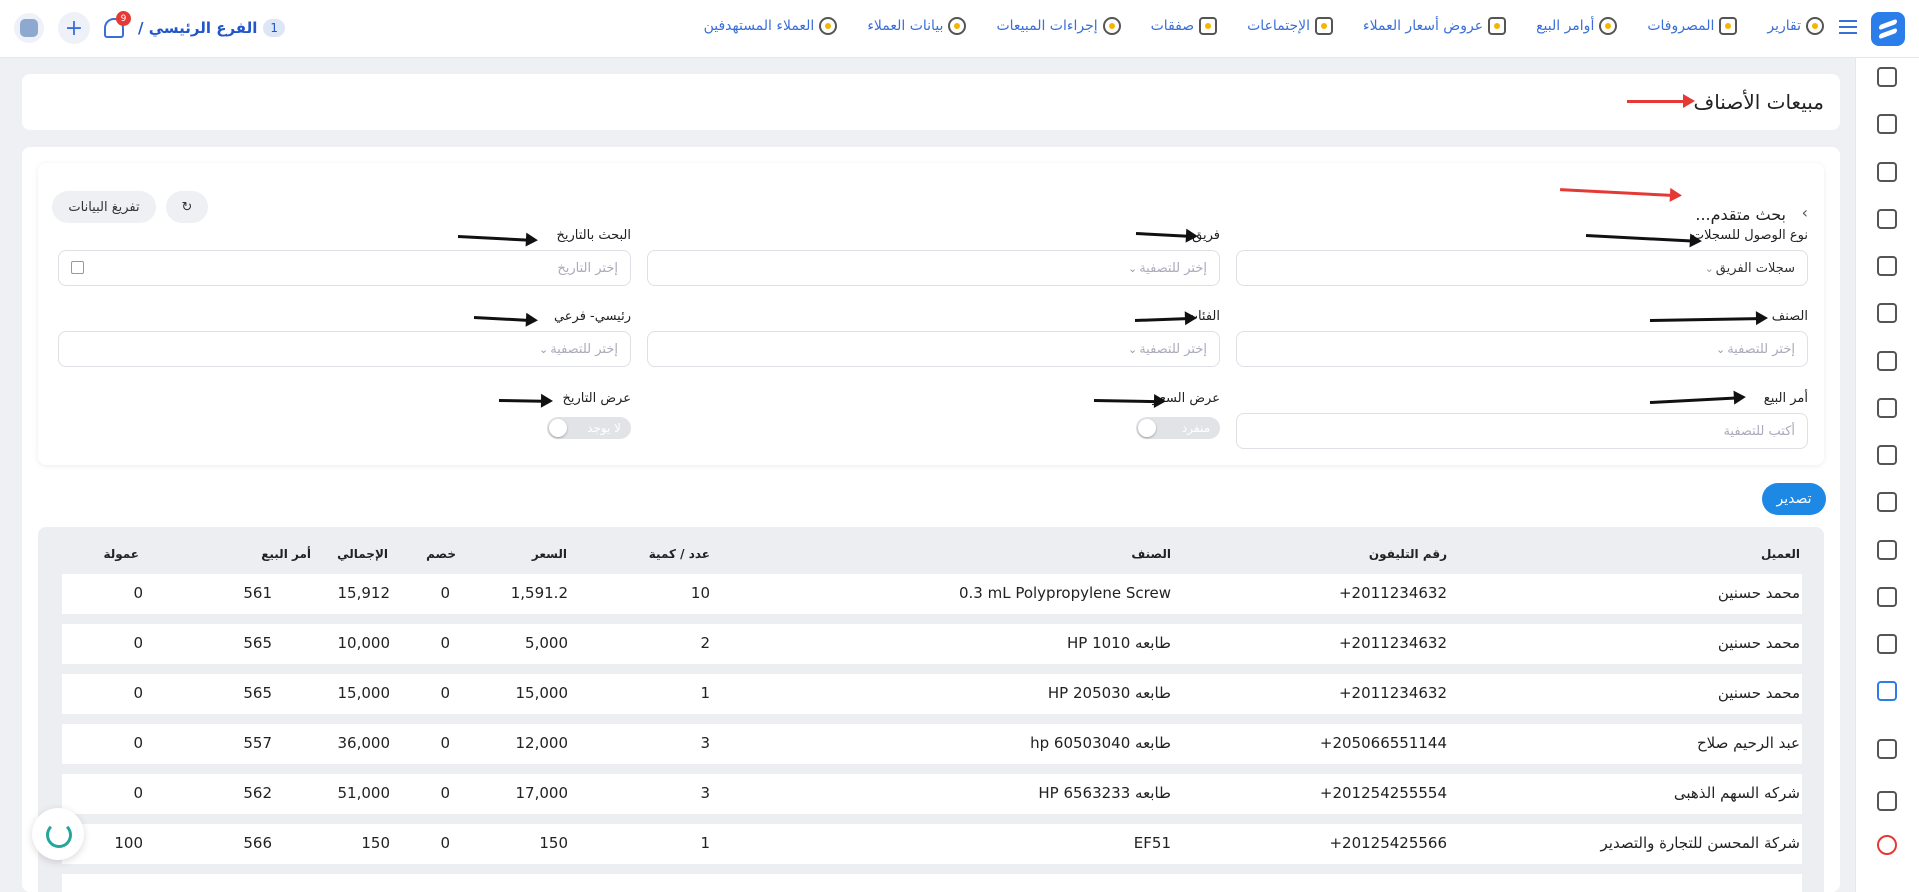 The image size is (1919, 892). What do you see at coordinates (29, 28) in the screenshot?
I see `company-logo-icon` at bounding box center [29, 28].